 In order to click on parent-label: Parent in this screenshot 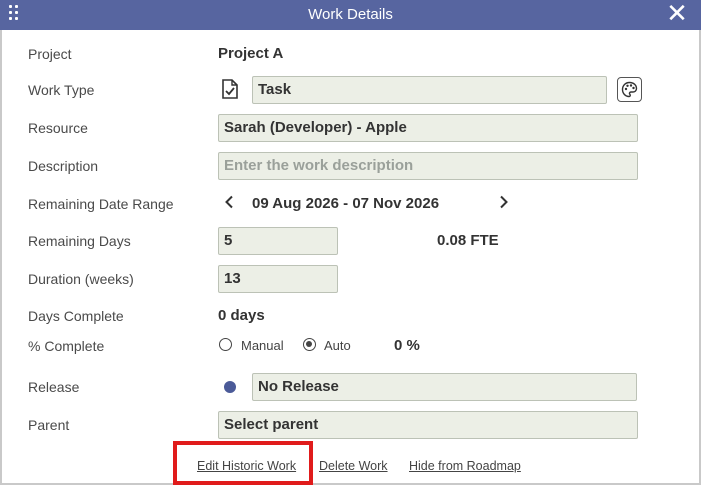, I will do `click(49, 425)`.